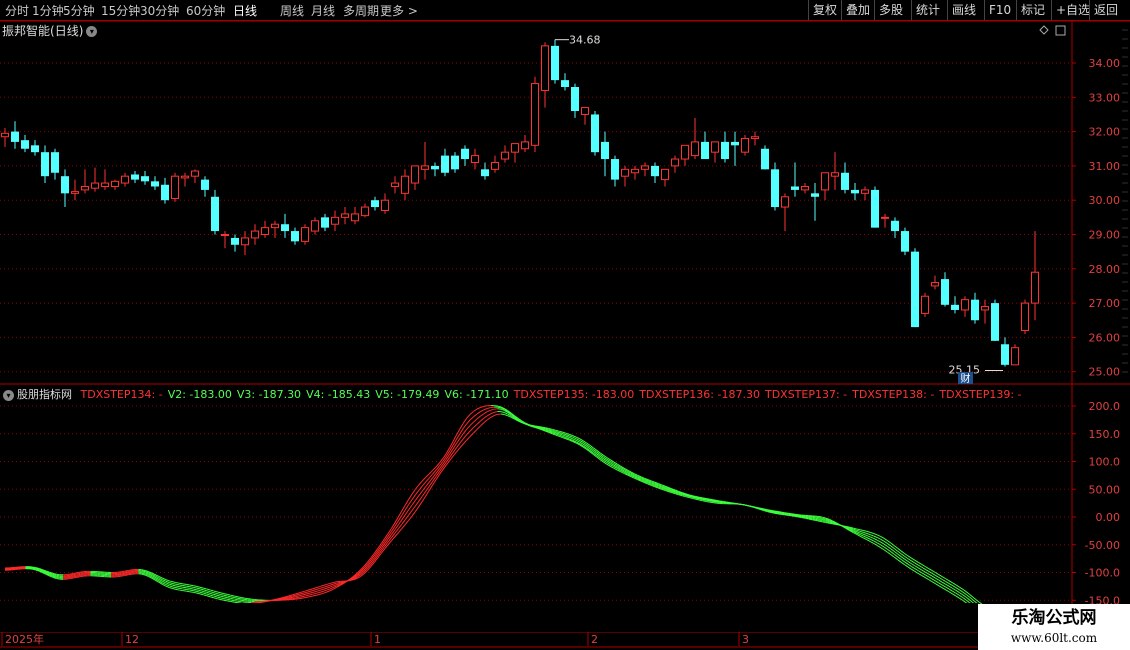 The width and height of the screenshot is (1130, 650). Describe the element at coordinates (199, 394) in the screenshot. I see `legend-item-1: V2: -183.00` at that location.